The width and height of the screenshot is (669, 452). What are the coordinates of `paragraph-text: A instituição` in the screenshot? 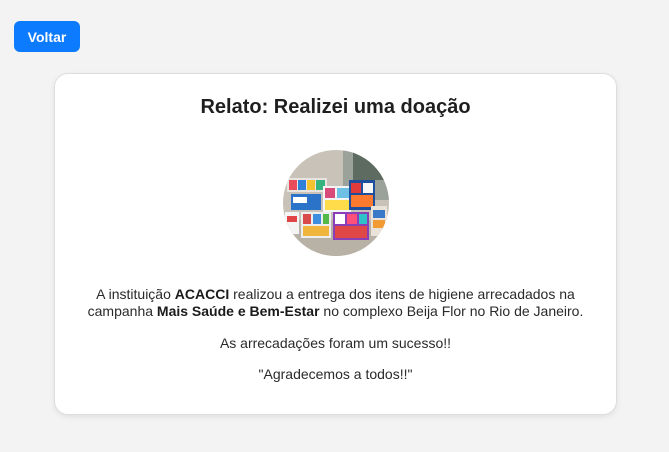 It's located at (135, 294).